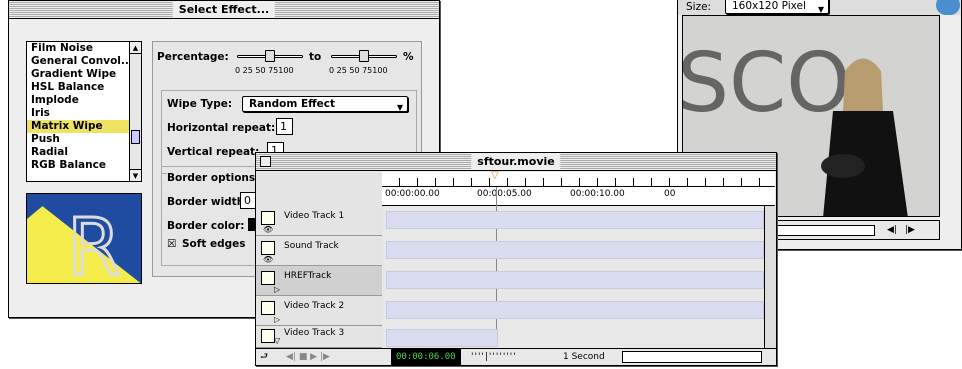 The image size is (962, 369). I want to click on ruler-time: 00:00:10.00, so click(597, 194).